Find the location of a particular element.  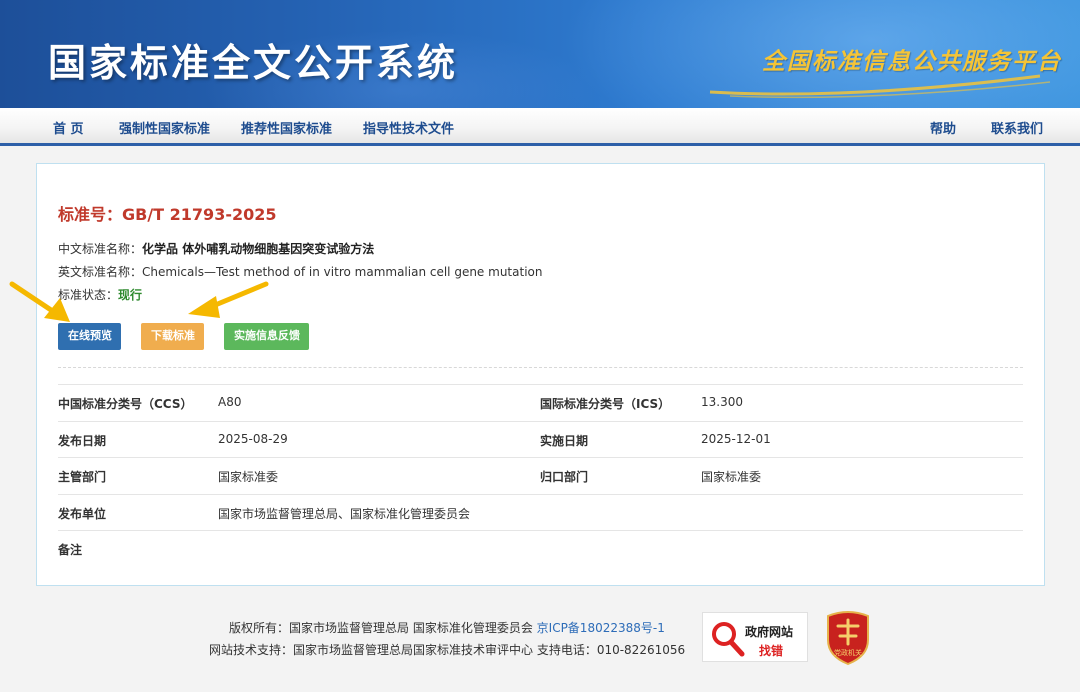

publish-date-value: 2025-08-29 is located at coordinates (253, 438).